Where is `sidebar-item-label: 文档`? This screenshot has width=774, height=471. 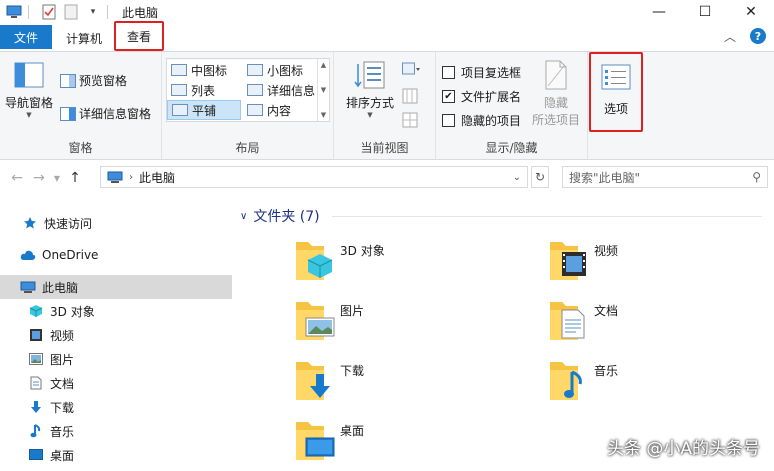
sidebar-item-label: 文档 is located at coordinates (62, 383).